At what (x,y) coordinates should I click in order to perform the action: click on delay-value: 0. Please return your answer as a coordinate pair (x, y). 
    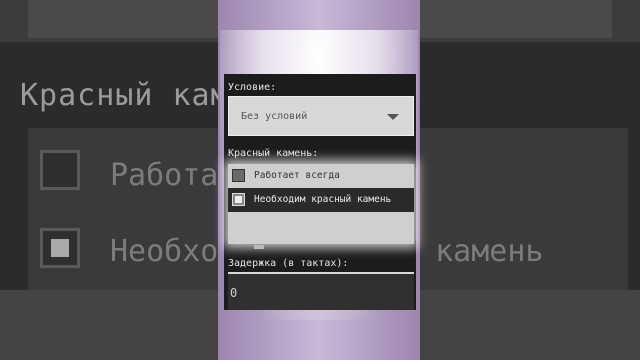
    Looking at the image, I should click on (234, 293).